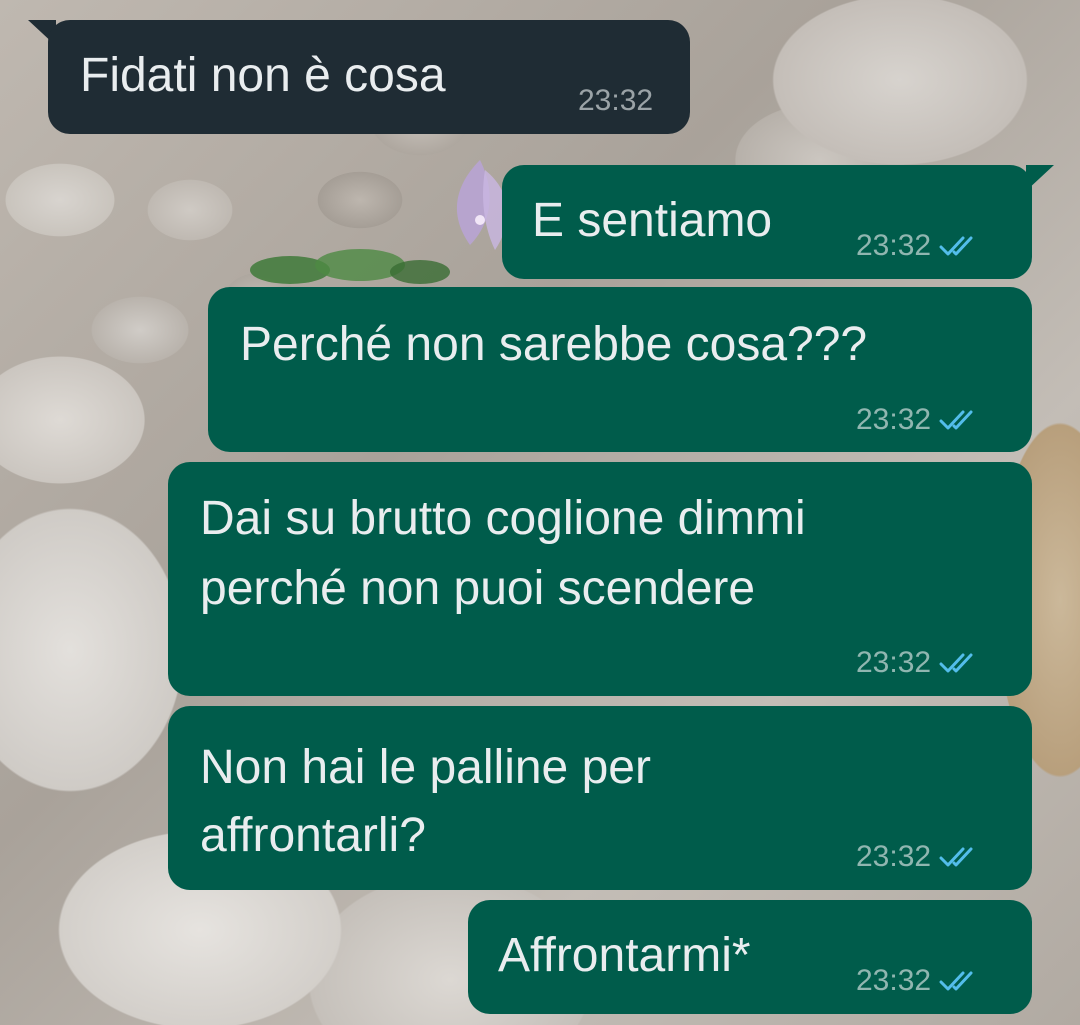  Describe the element at coordinates (263, 75) in the screenshot. I see `message-text: Fidati non è cosa` at that location.